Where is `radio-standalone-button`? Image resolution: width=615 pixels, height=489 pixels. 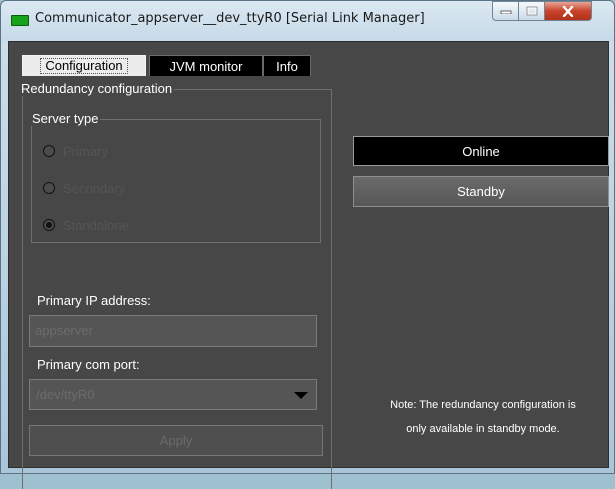
radio-standalone-button is located at coordinates (49, 225).